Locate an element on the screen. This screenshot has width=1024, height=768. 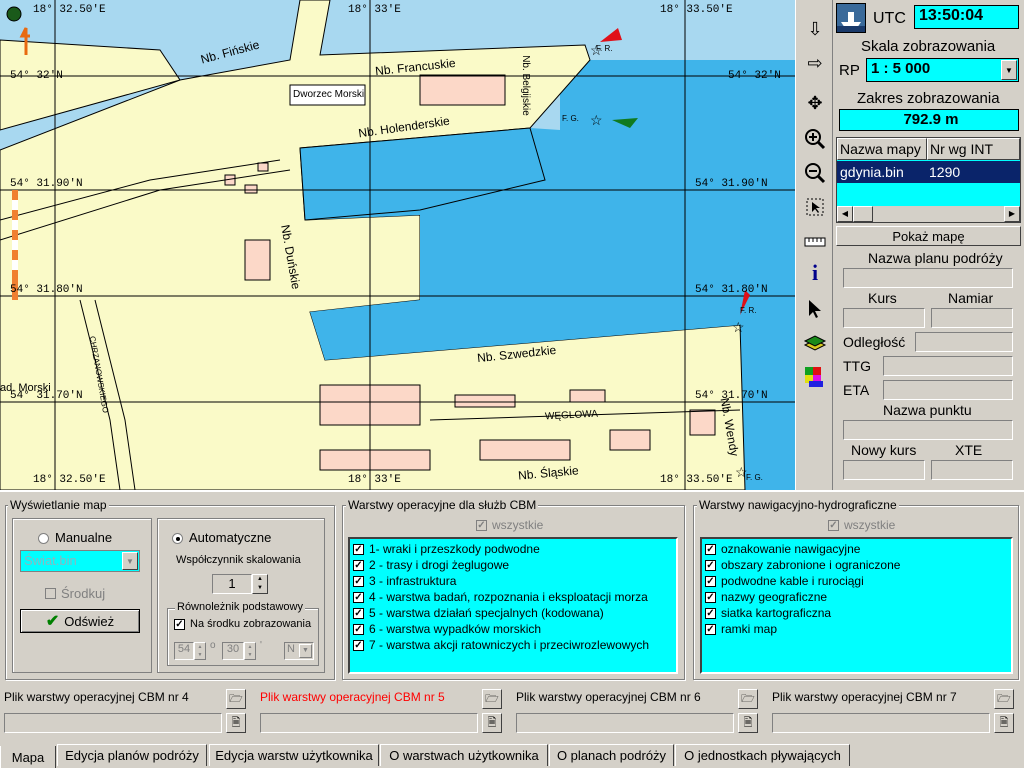
list-item-label: ramki map is located at coordinates (749, 629).